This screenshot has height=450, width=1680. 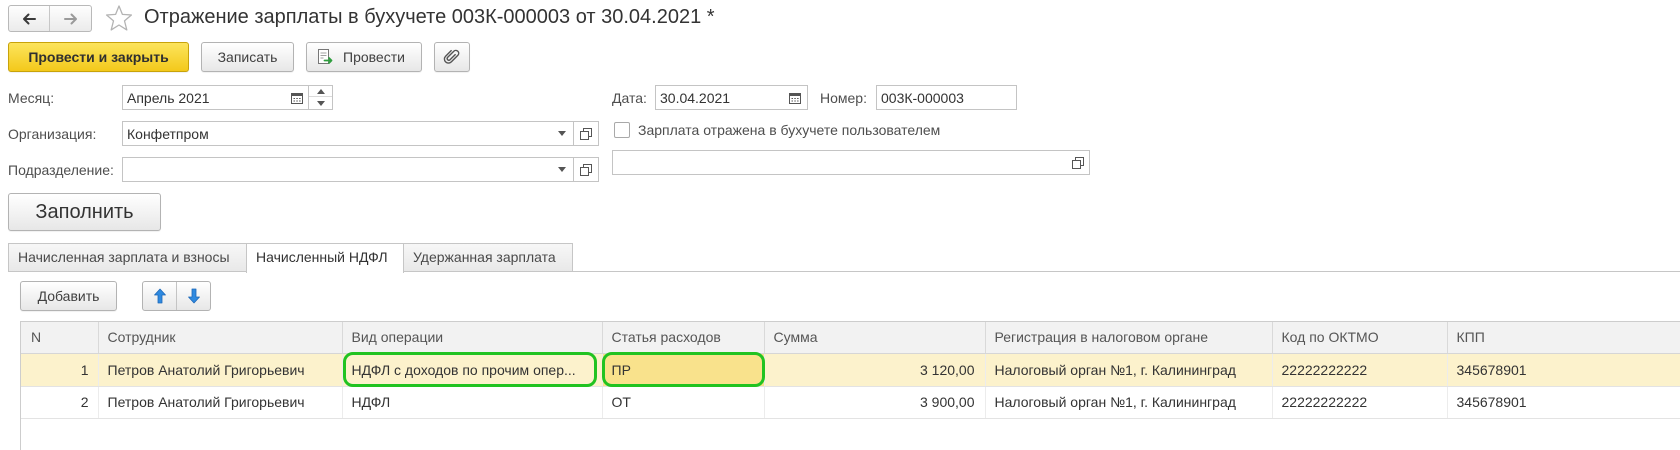 I want to click on nav-buttons, so click(x=50, y=18).